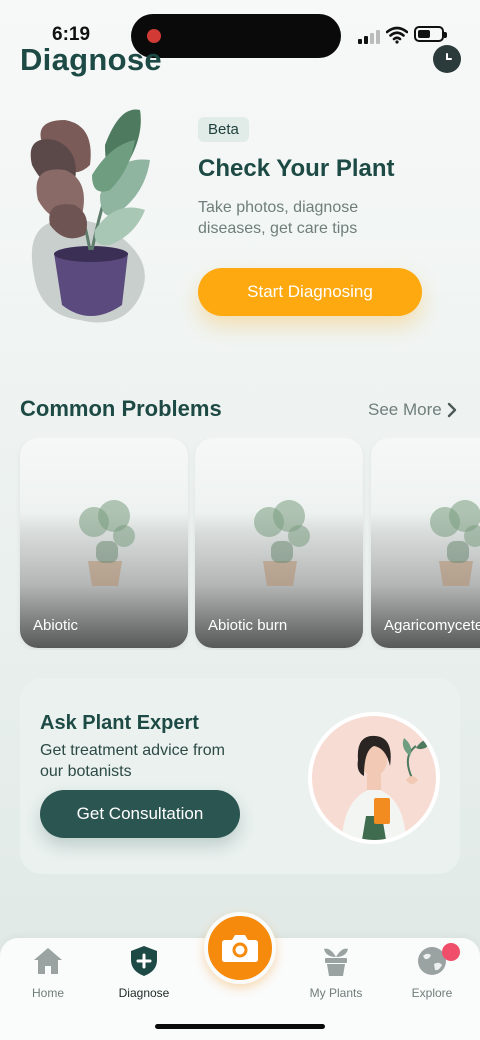 This screenshot has width=480, height=1040. Describe the element at coordinates (240, 1026) in the screenshot. I see `home-indicator` at that location.